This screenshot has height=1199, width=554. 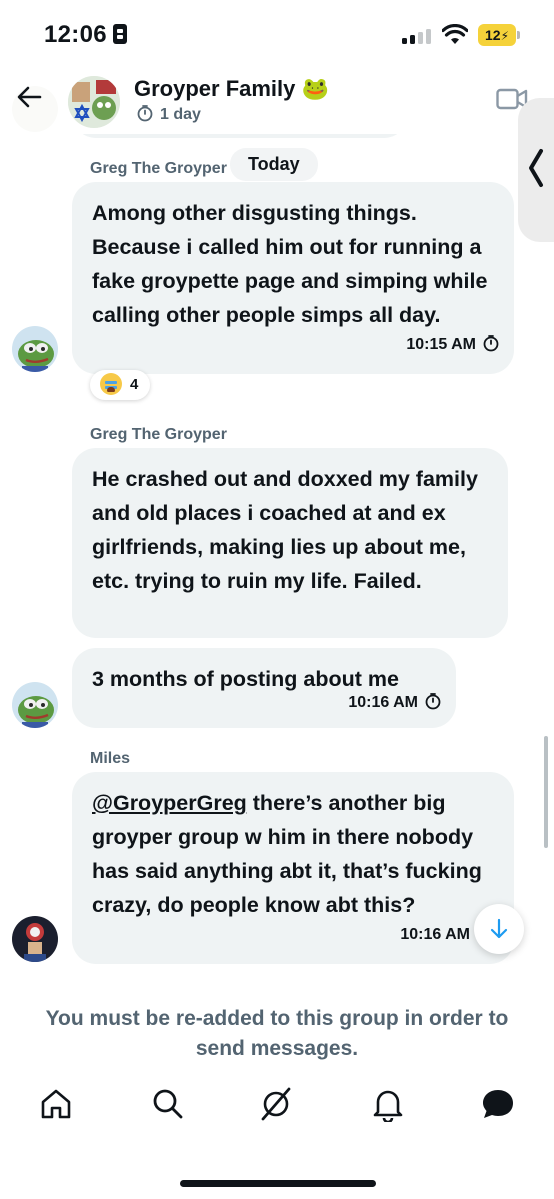 I want to click on user-mention-link: @GroyperGreg, so click(x=169, y=803).